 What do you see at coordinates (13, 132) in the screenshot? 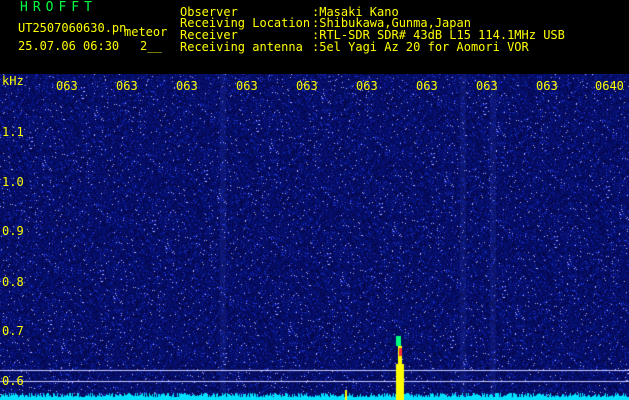
I see `y-label: 1.1` at bounding box center [13, 132].